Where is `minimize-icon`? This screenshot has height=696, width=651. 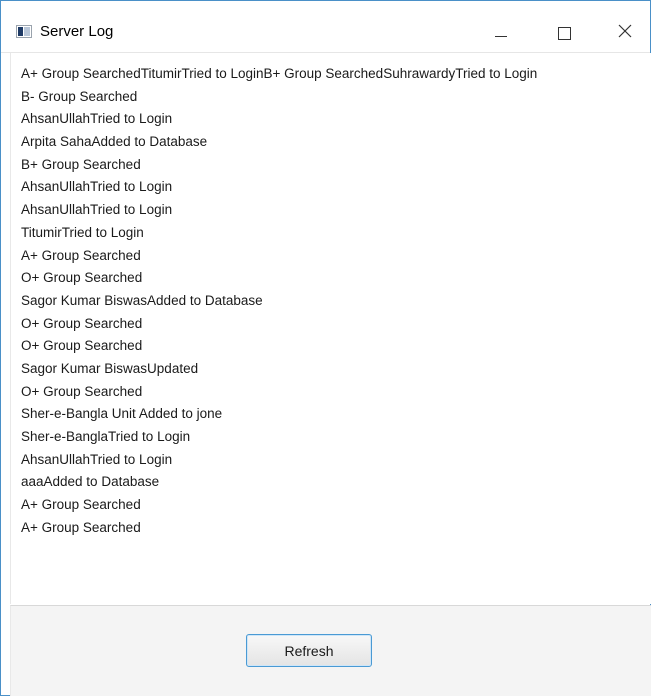
minimize-icon is located at coordinates (501, 36).